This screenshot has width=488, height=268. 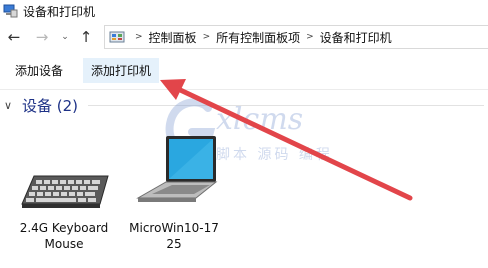 What do you see at coordinates (10, 11) in the screenshot?
I see `devices-printers-icon` at bounding box center [10, 11].